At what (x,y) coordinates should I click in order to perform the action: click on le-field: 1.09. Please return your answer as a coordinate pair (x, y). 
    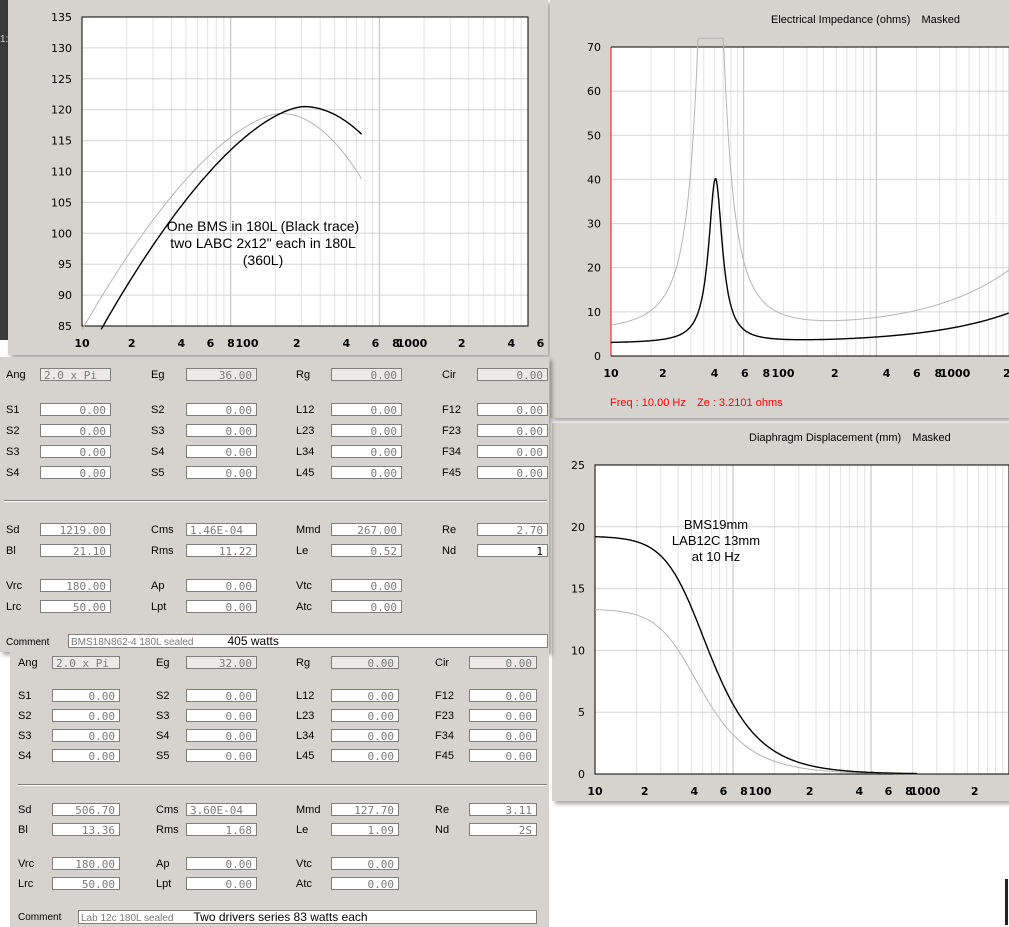
    Looking at the image, I should click on (365, 830).